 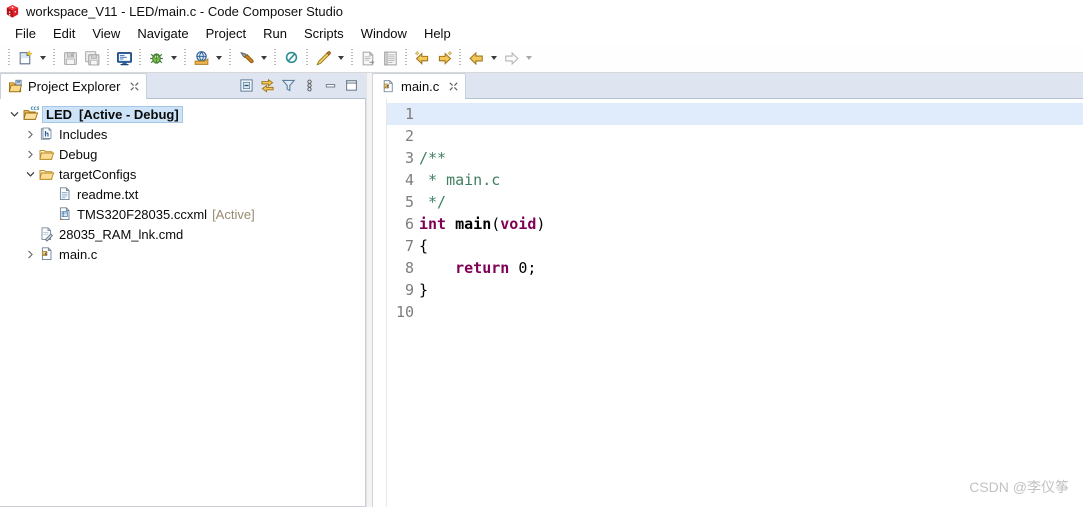 I want to click on editor-marker-bar, so click(x=380, y=303).